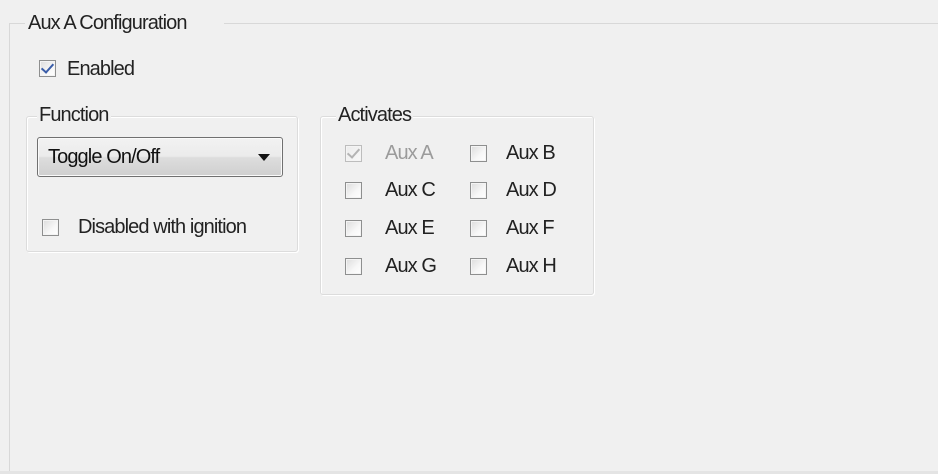  What do you see at coordinates (107, 23) in the screenshot?
I see `groupbox-title: Aux A Configuration` at bounding box center [107, 23].